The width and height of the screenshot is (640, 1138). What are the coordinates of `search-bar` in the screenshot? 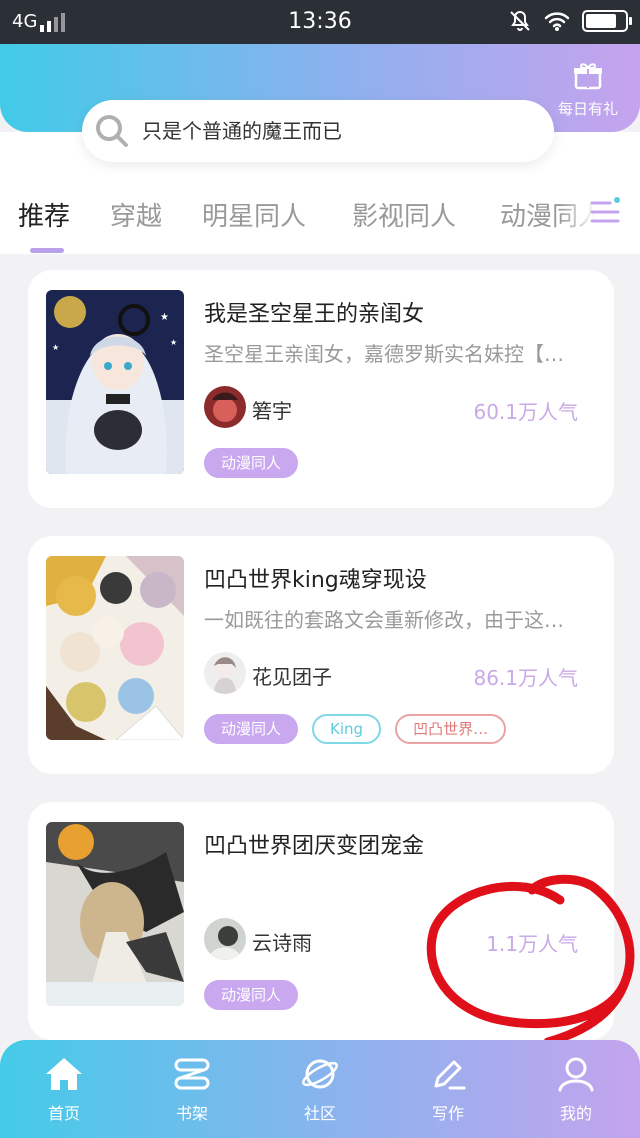 It's located at (318, 131).